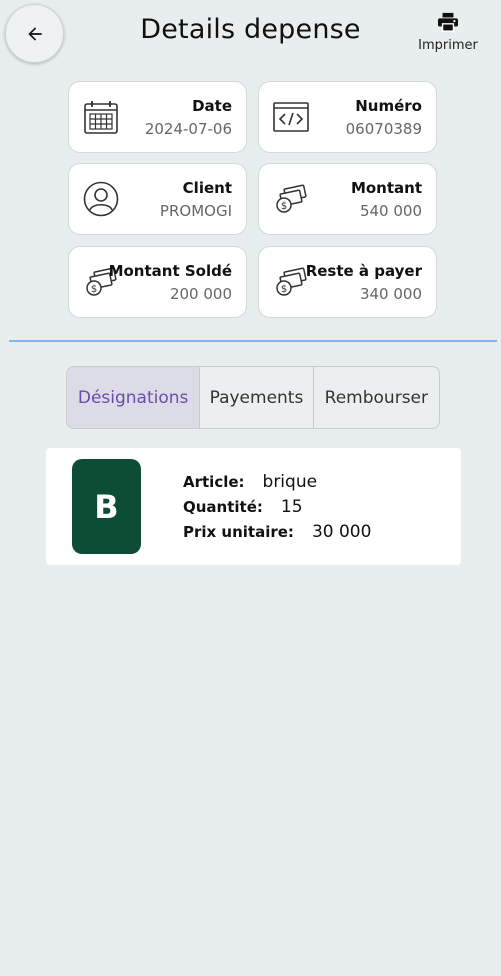 The width and height of the screenshot is (501, 976). Describe the element at coordinates (347, 199) in the screenshot. I see `montant-card: $ Montant 540 000` at that location.